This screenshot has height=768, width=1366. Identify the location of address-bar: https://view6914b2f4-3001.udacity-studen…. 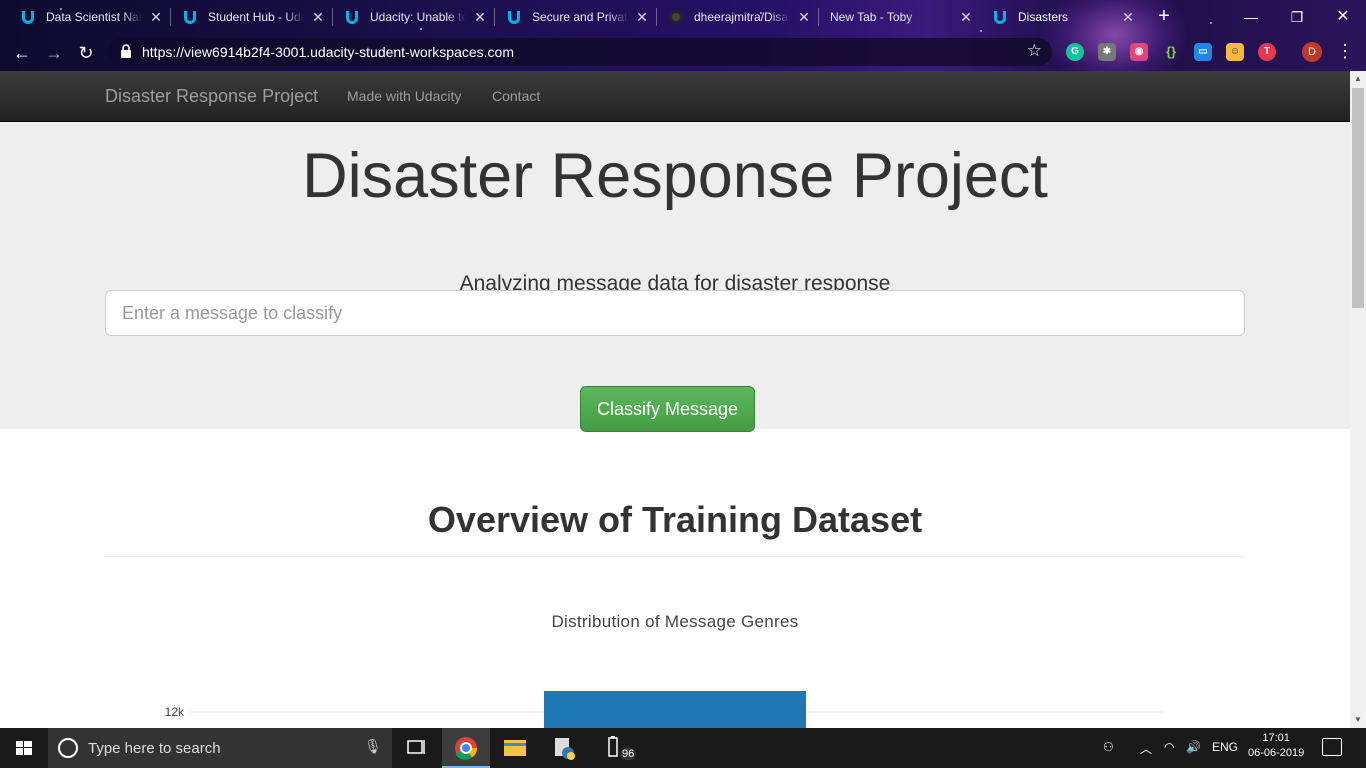
(580, 52).